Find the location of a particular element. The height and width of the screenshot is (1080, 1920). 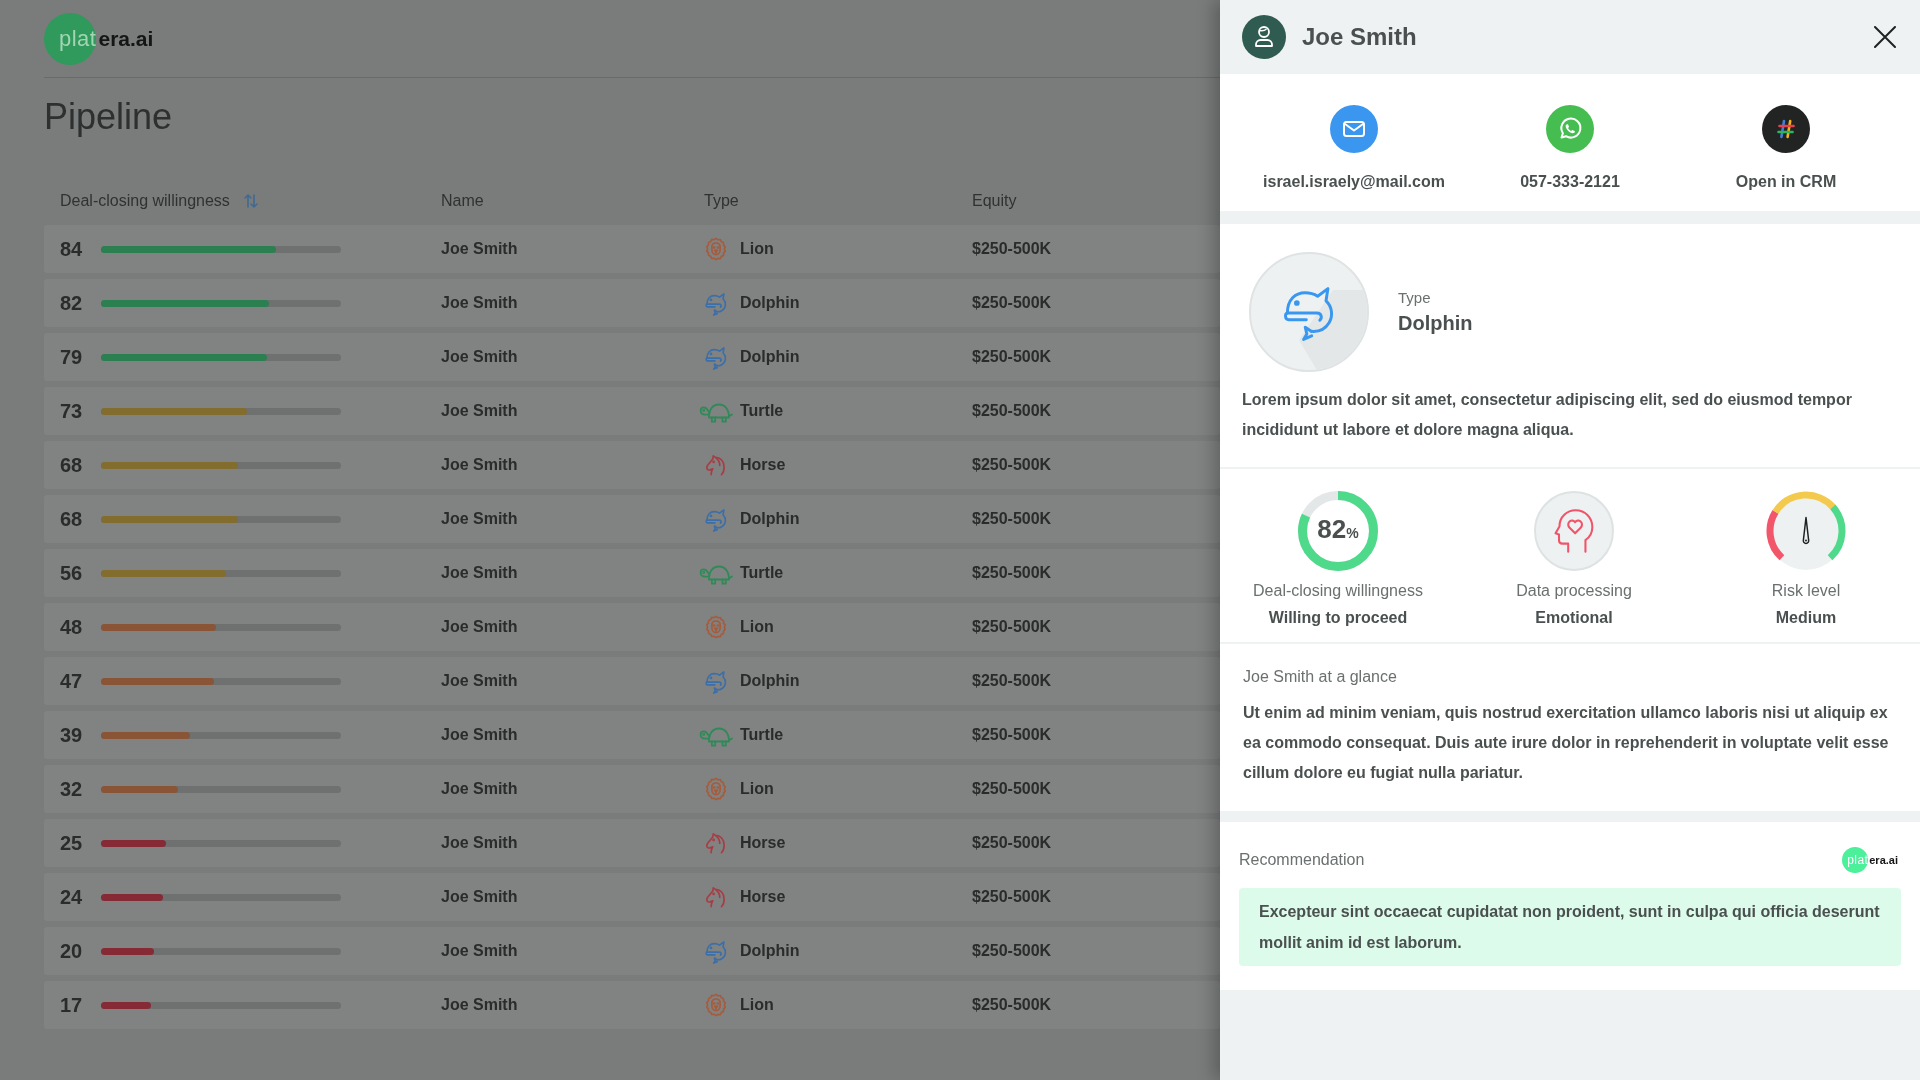

metric-value: Emotional is located at coordinates (1574, 618).